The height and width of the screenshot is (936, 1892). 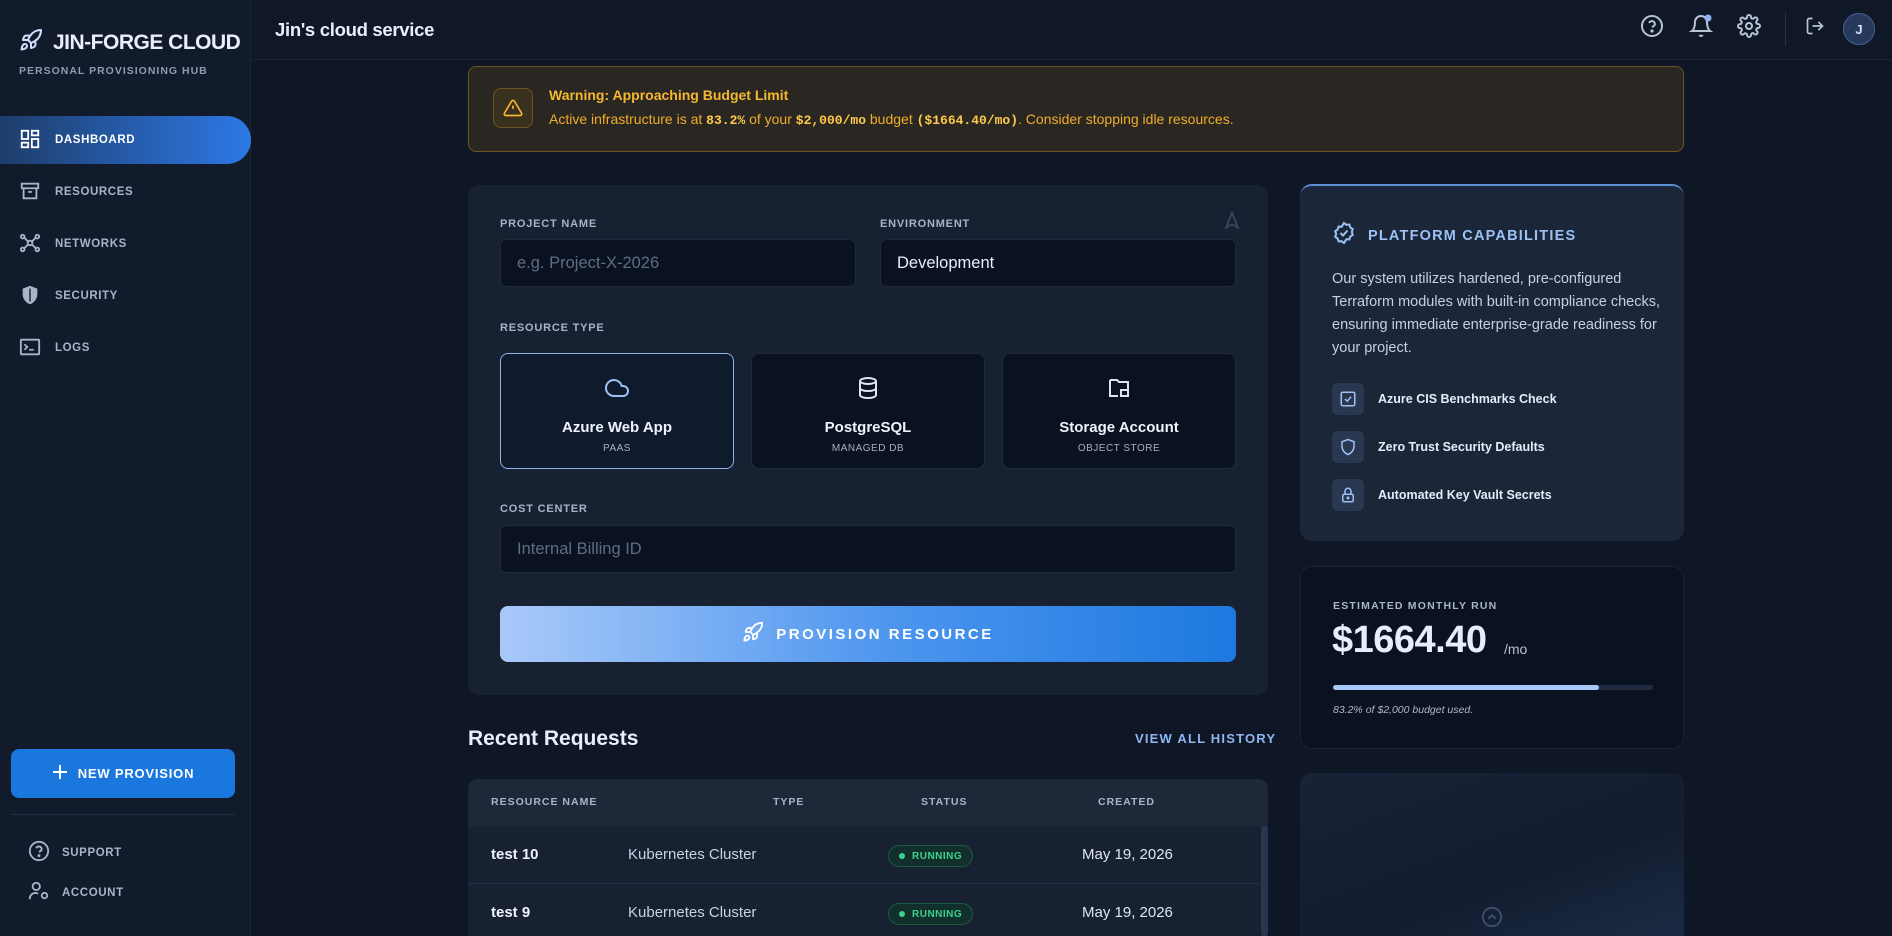 What do you see at coordinates (1348, 447) in the screenshot?
I see `shield-outline-icon` at bounding box center [1348, 447].